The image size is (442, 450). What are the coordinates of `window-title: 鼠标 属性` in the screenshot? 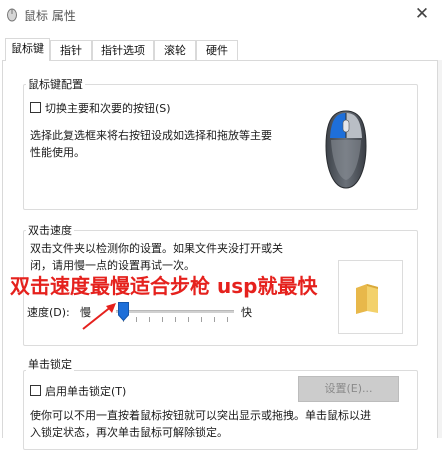 It's located at (50, 16).